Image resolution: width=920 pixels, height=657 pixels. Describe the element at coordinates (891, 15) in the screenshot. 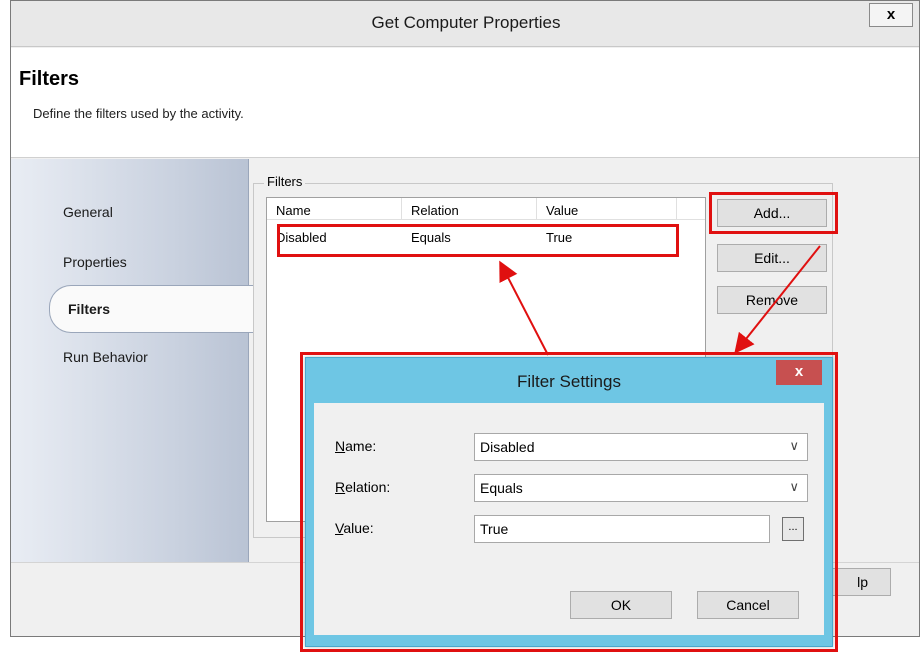

I see `close-button: x` at that location.